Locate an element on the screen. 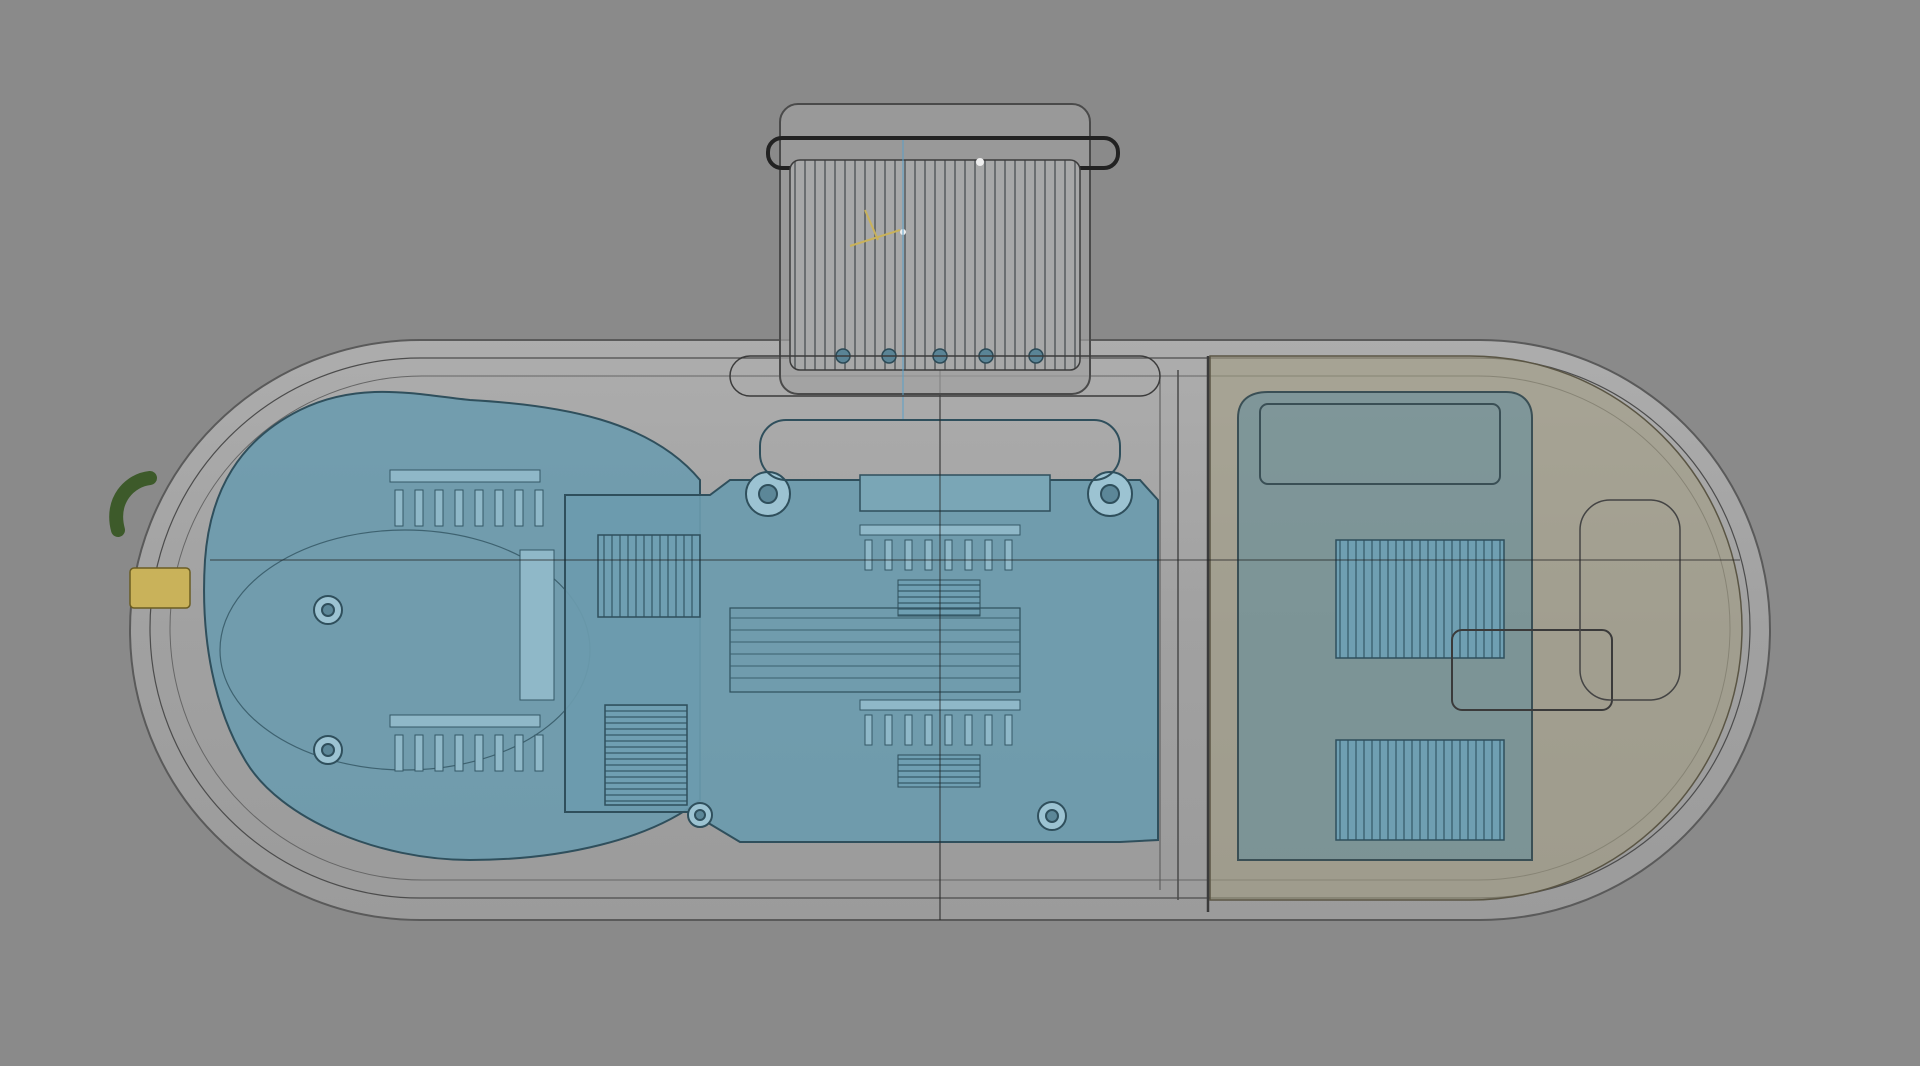  chip-bottom is located at coordinates (646, 755).